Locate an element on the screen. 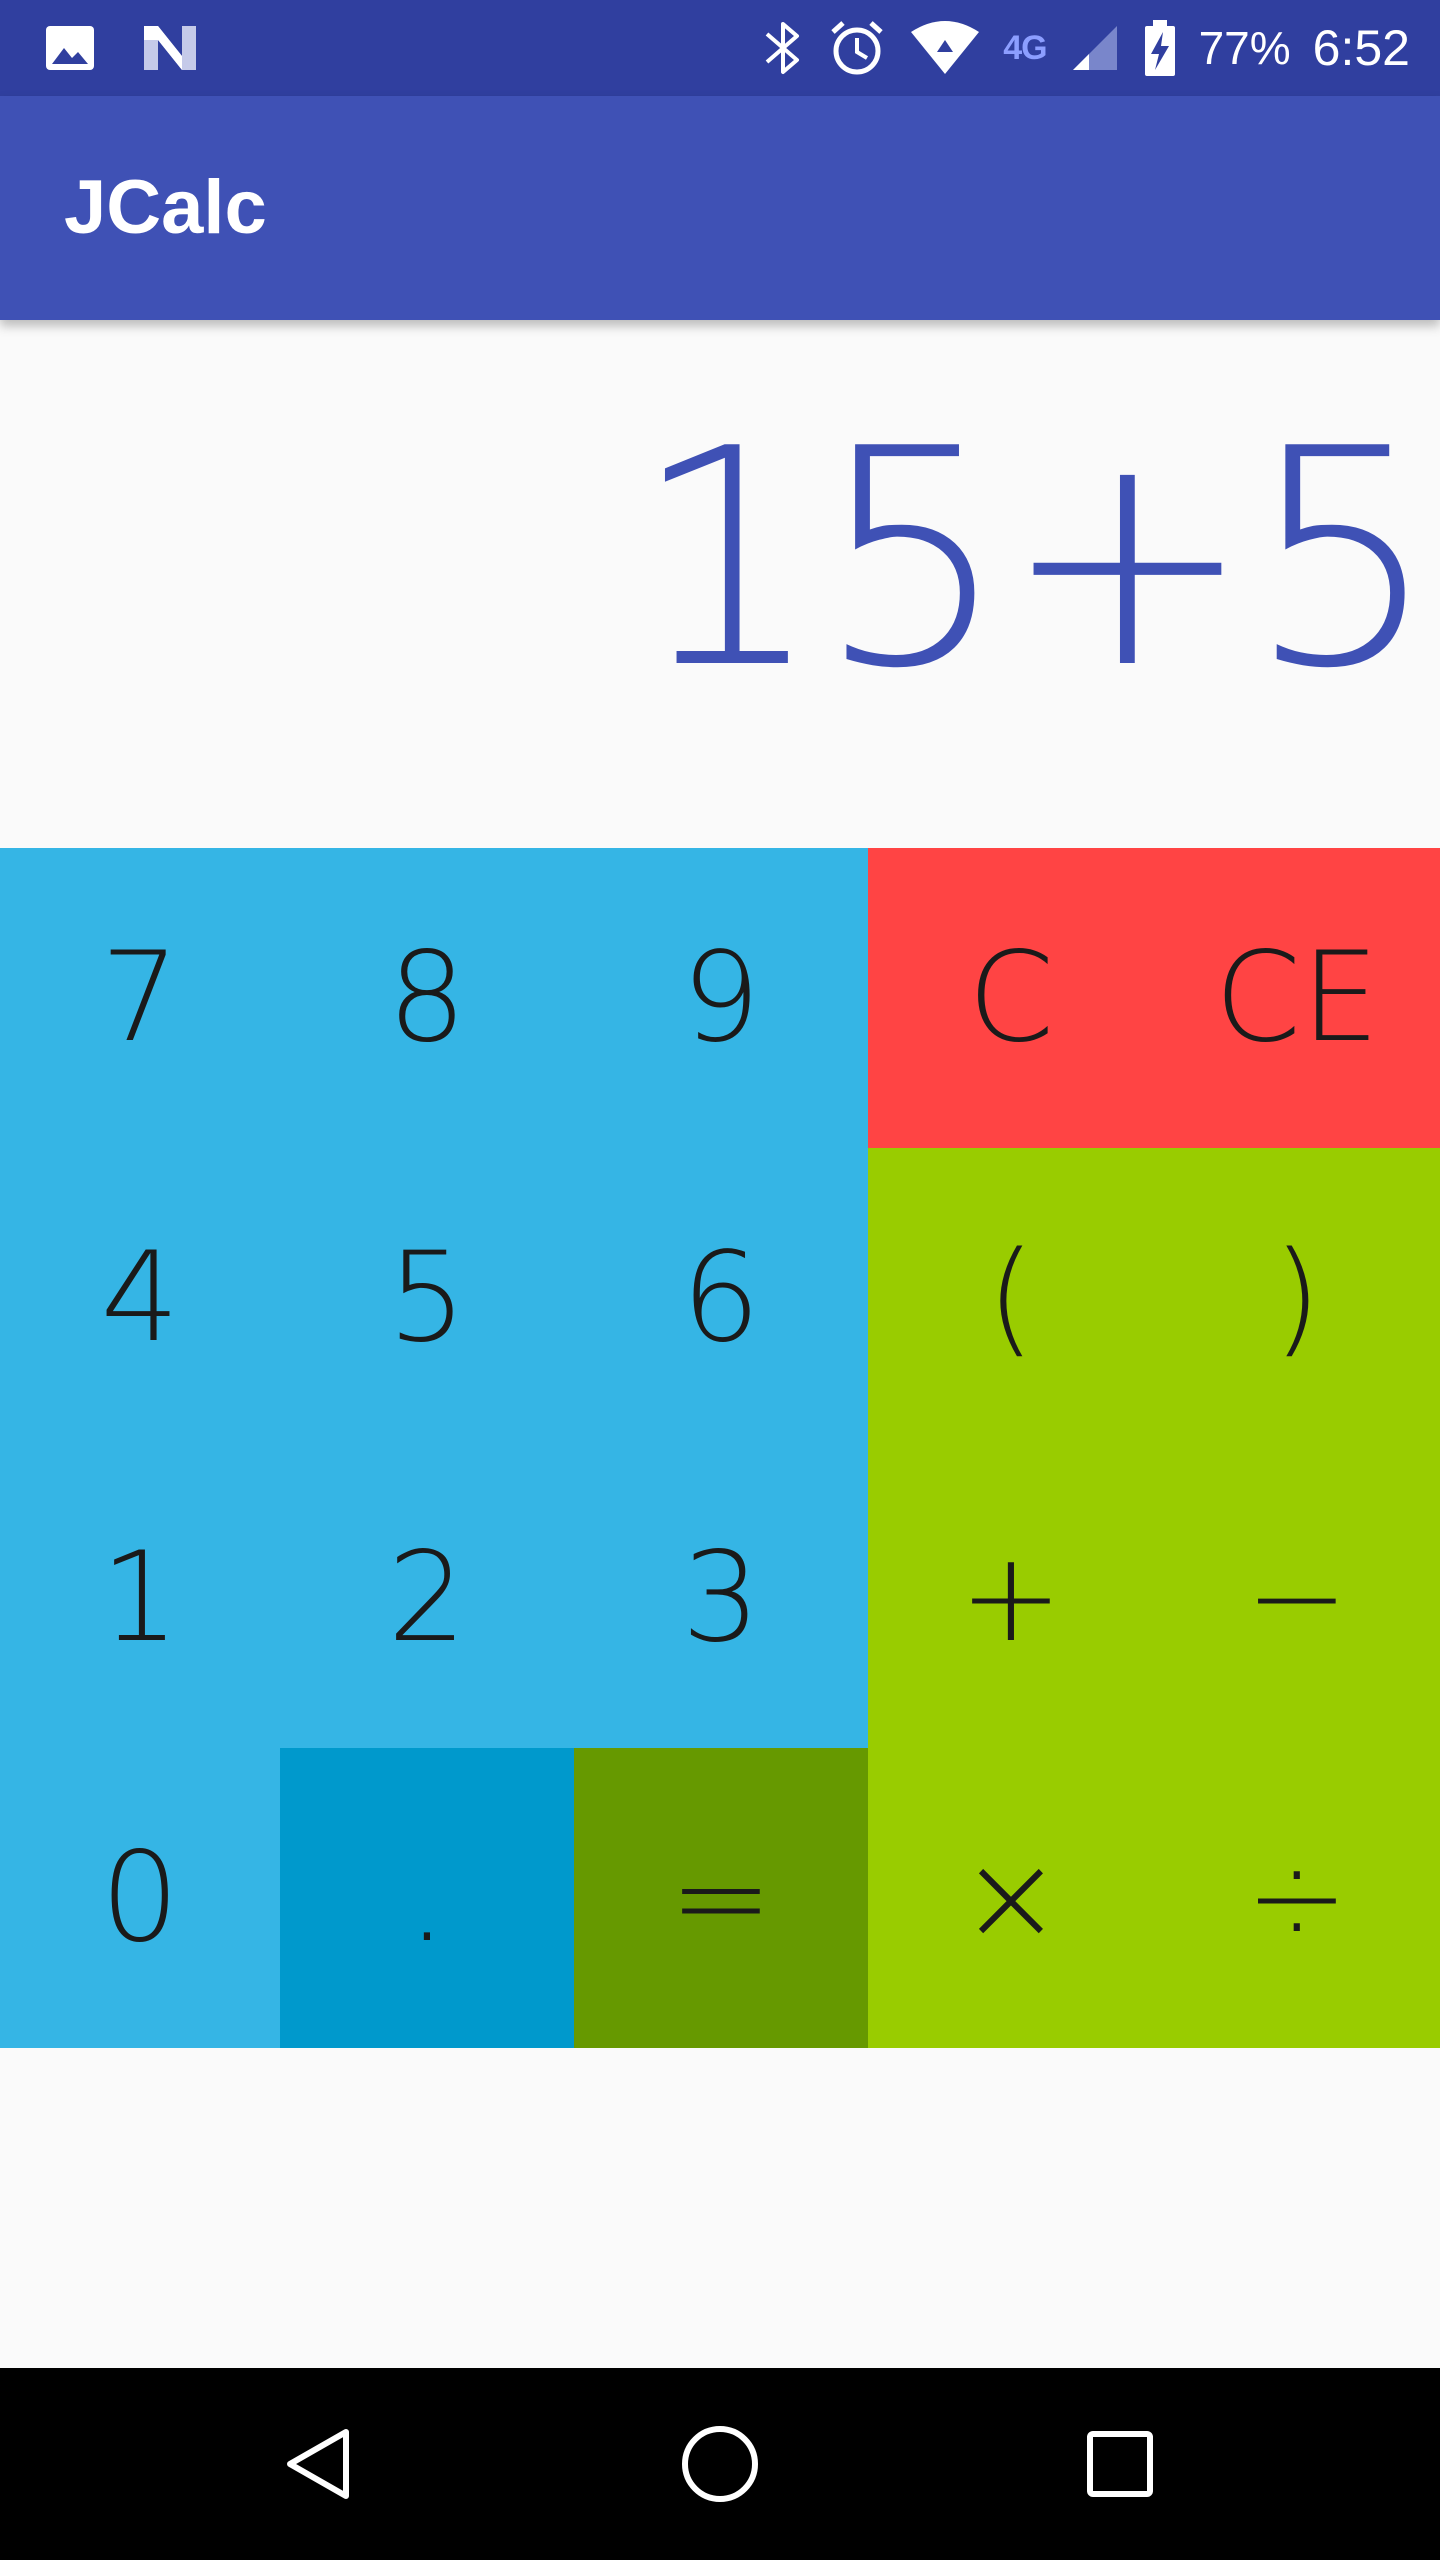 This screenshot has width=1440, height=2560. expression-text: 15+5 is located at coordinates (1035, 559).